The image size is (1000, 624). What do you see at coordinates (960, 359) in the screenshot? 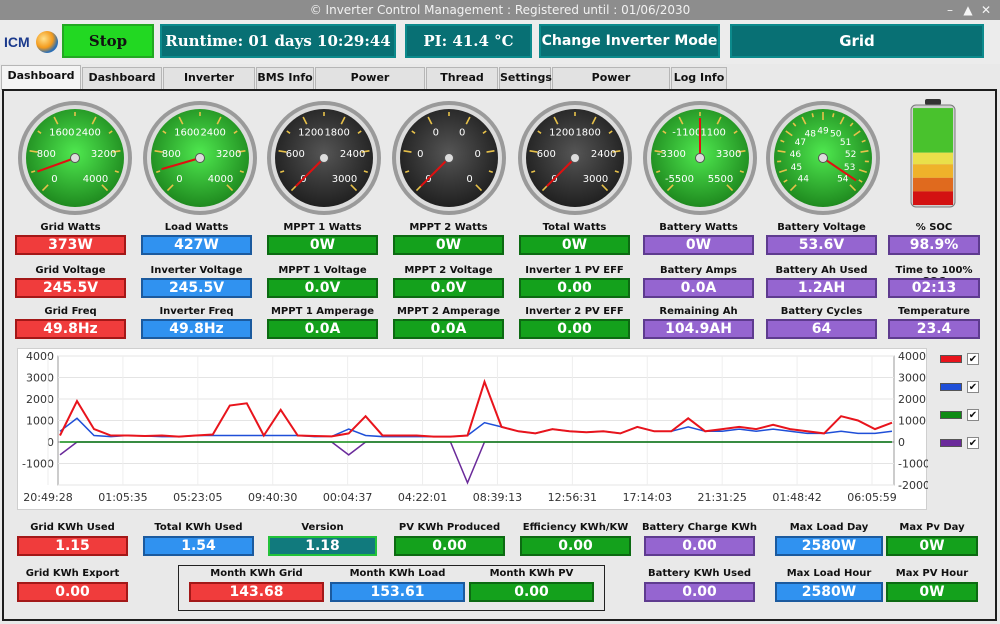
I see `legend-item-0: ✔` at bounding box center [960, 359].